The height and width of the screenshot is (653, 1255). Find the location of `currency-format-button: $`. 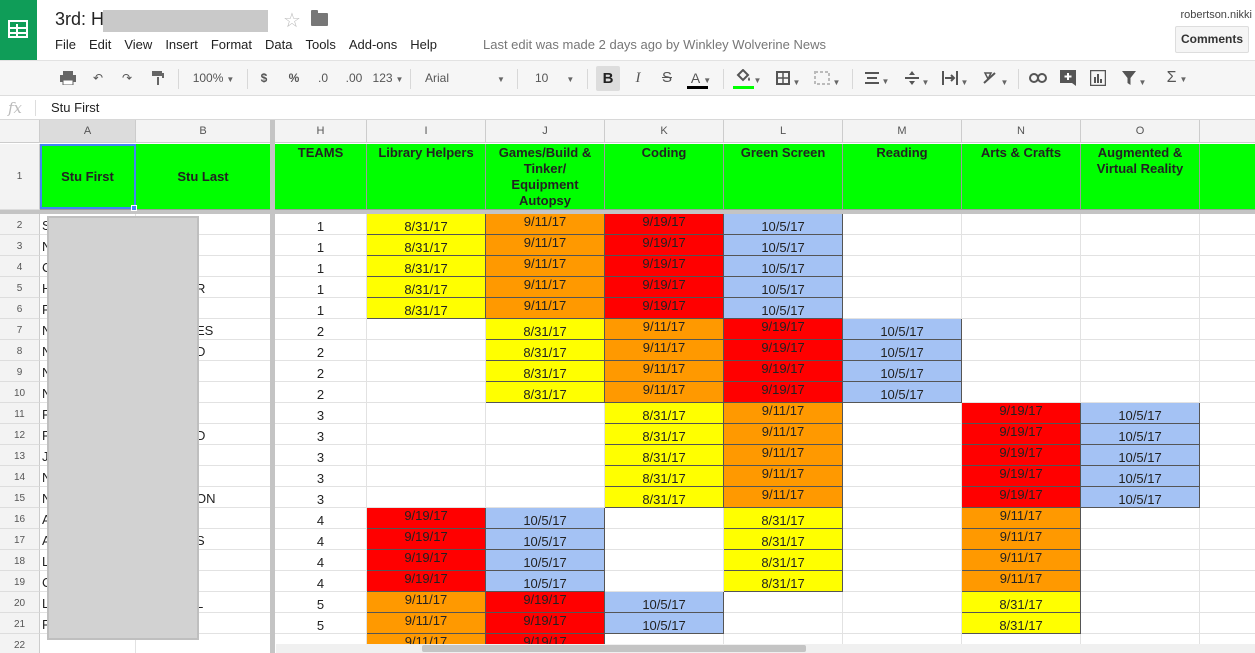

currency-format-button: $ is located at coordinates (264, 78).